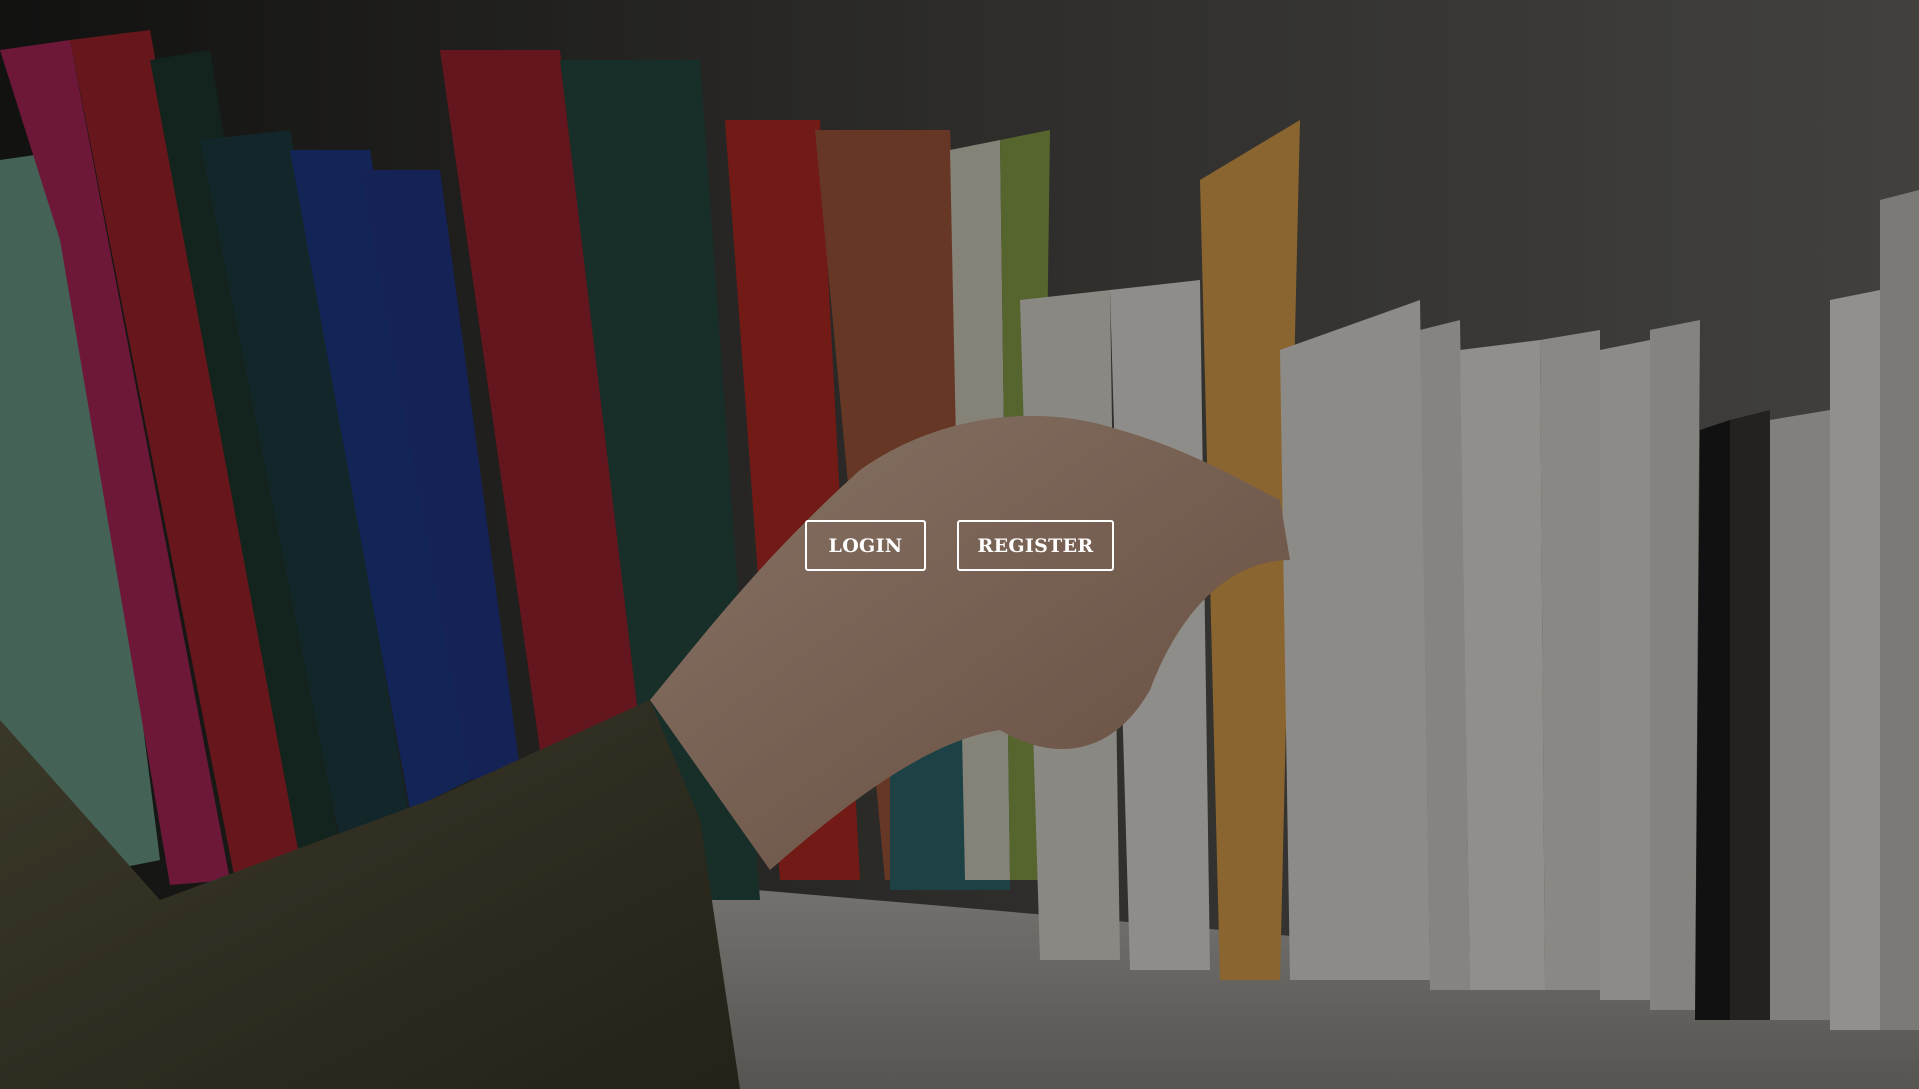 This screenshot has height=1089, width=1919. I want to click on auth-button-group: LOGIN REGISTER, so click(959, 545).